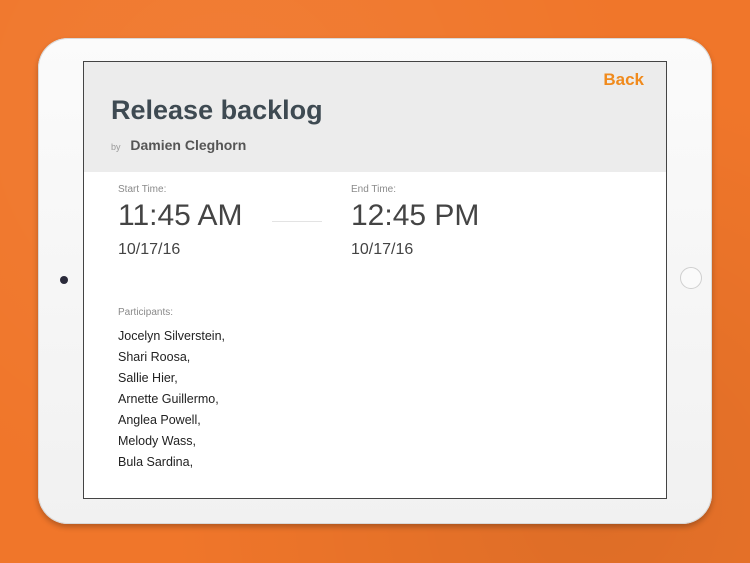  I want to click on participant-item: Sallie Hier,, so click(148, 378).